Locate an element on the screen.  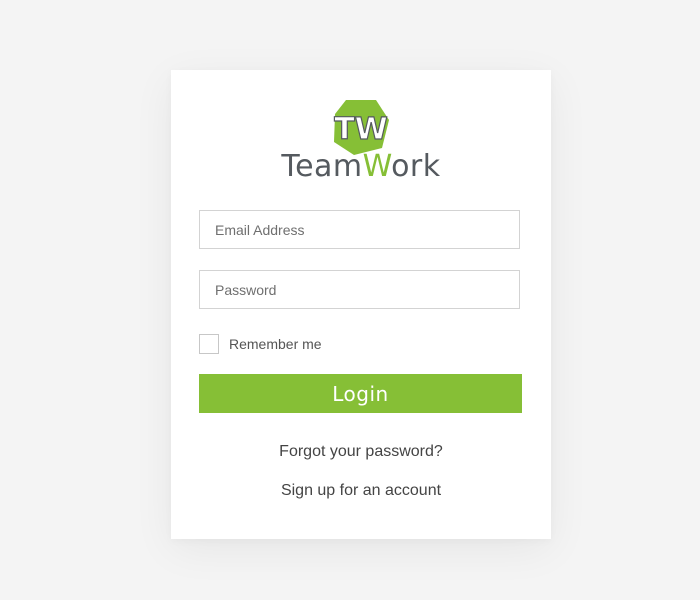
email-input is located at coordinates (359, 229).